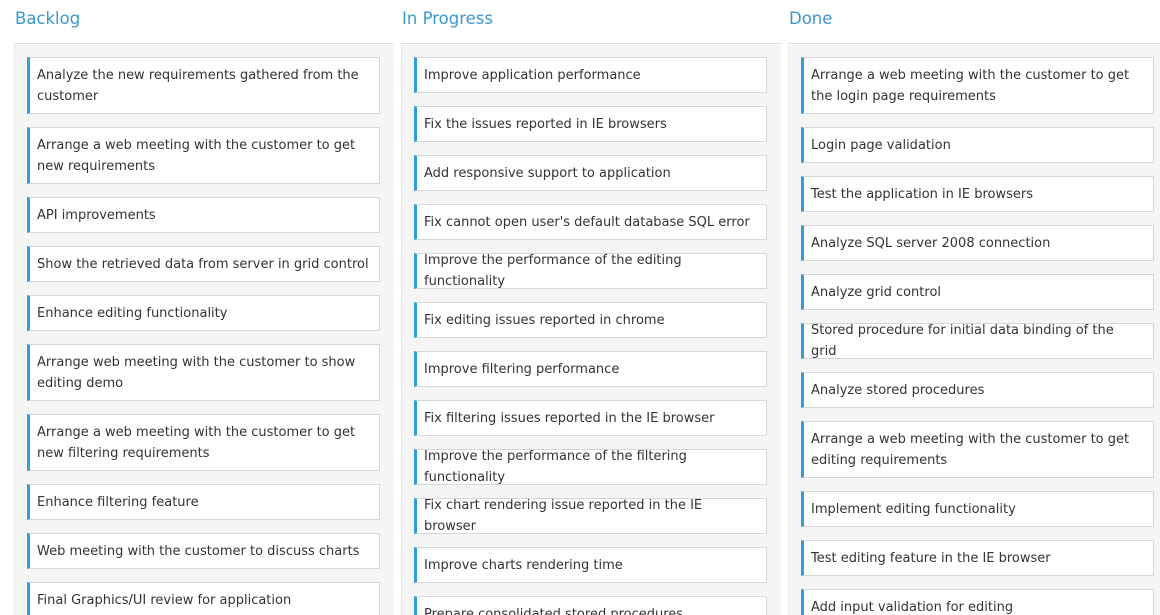  Describe the element at coordinates (532, 75) in the screenshot. I see `card-summary: Improve application performance` at that location.